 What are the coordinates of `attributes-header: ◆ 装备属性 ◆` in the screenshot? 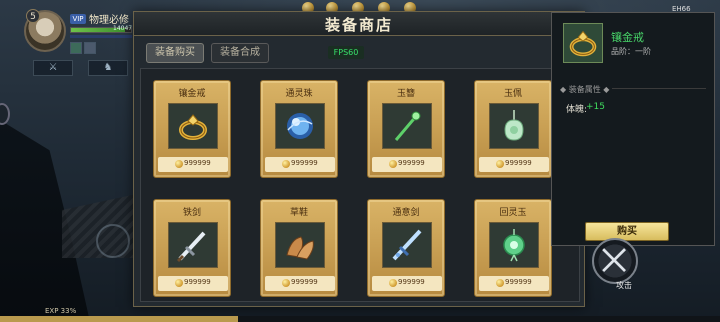 It's located at (585, 89).